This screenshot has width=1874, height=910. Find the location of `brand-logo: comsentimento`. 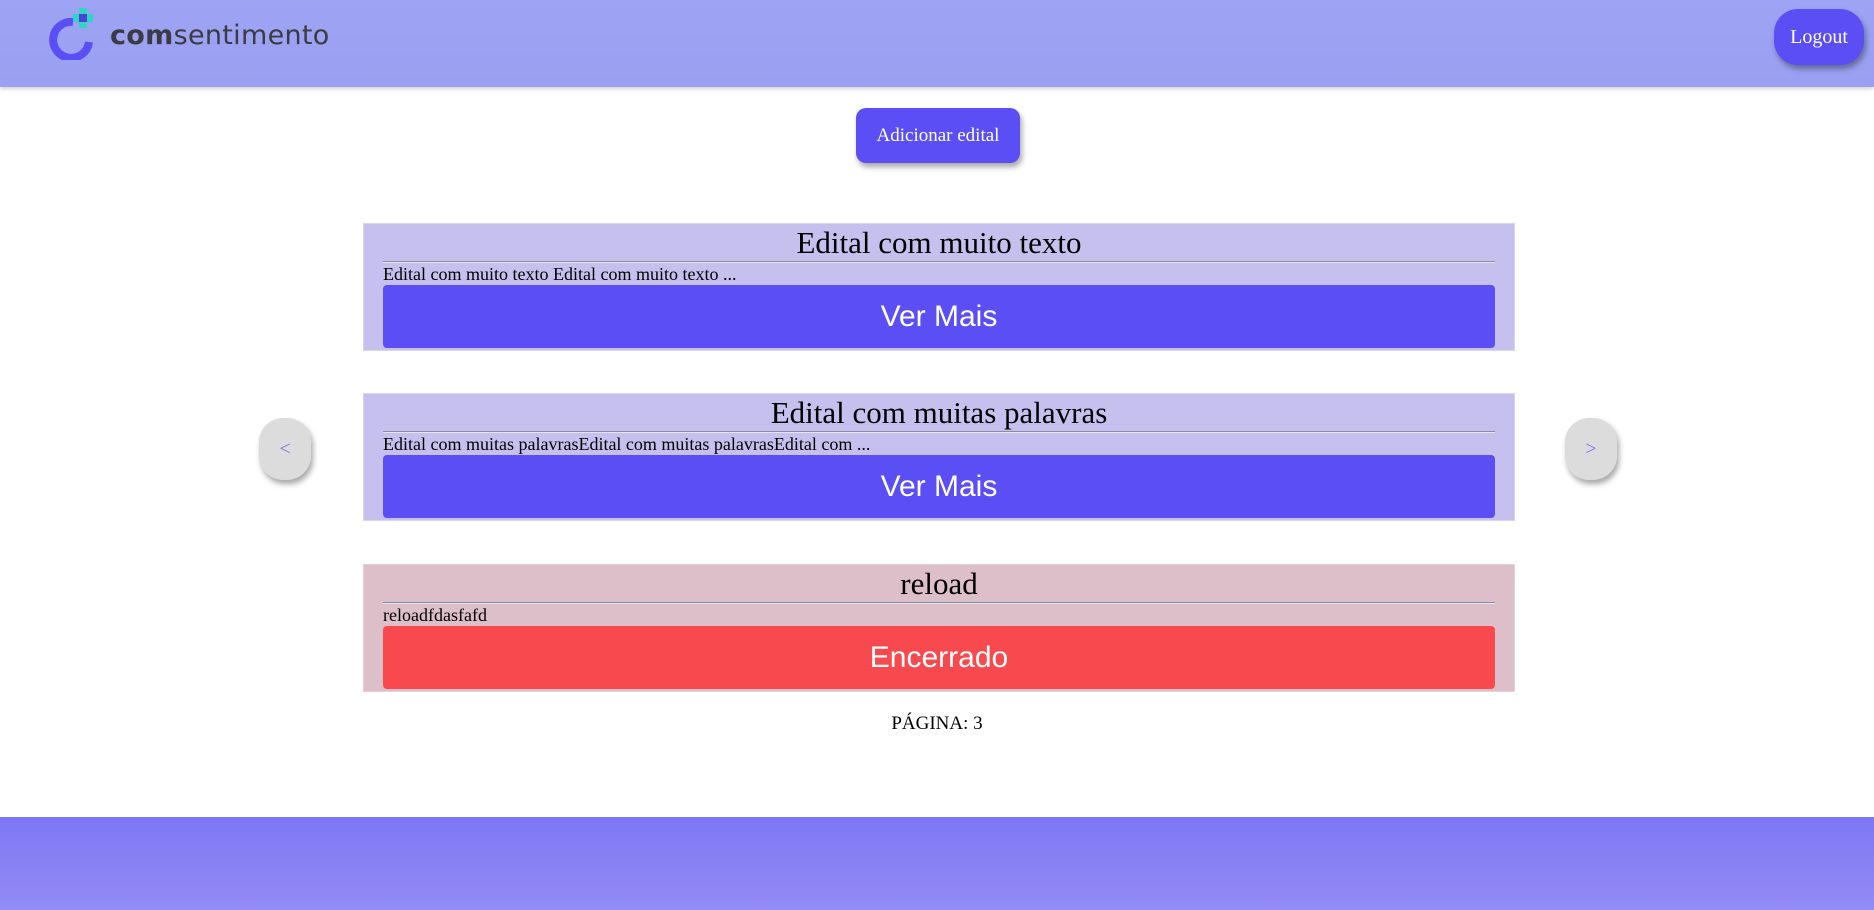

brand-logo: comsentimento is located at coordinates (189, 35).